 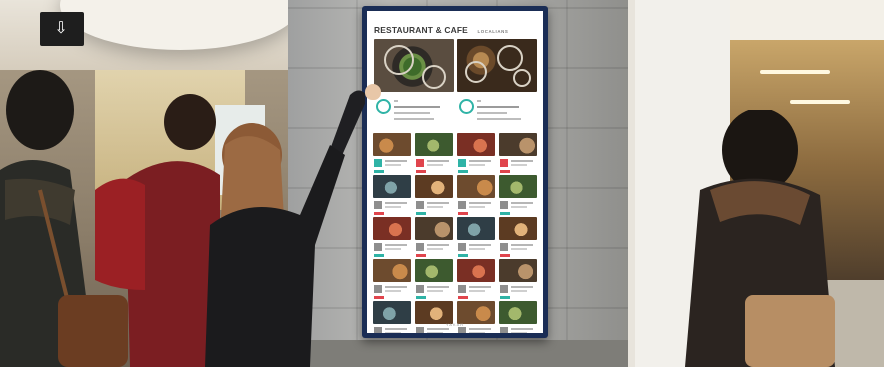 What do you see at coordinates (285, 228) in the screenshot?
I see `woman-pointing` at bounding box center [285, 228].